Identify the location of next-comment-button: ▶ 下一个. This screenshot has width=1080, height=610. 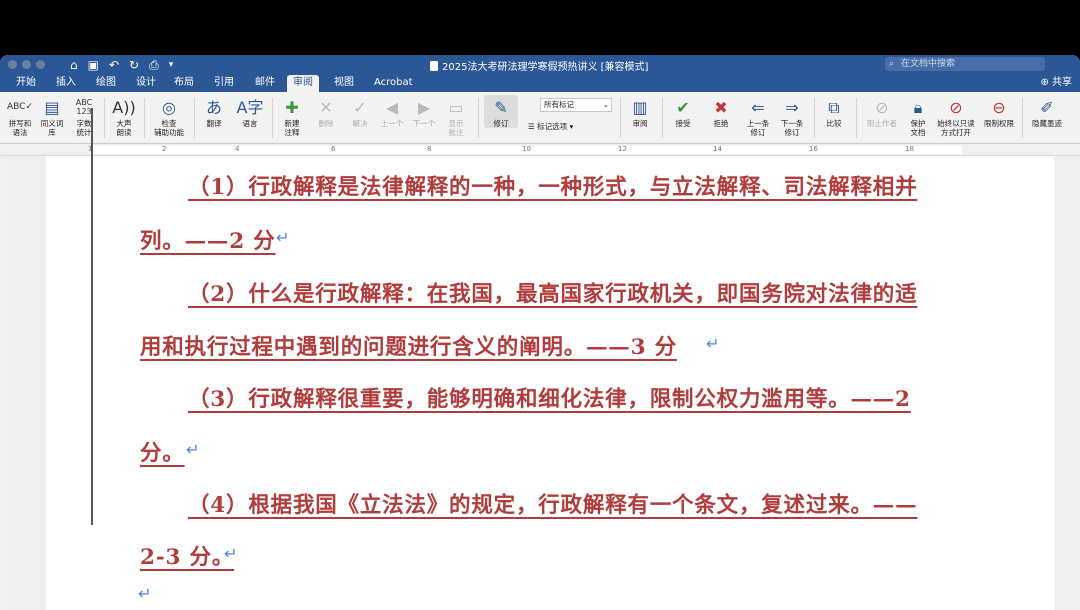
(424, 111).